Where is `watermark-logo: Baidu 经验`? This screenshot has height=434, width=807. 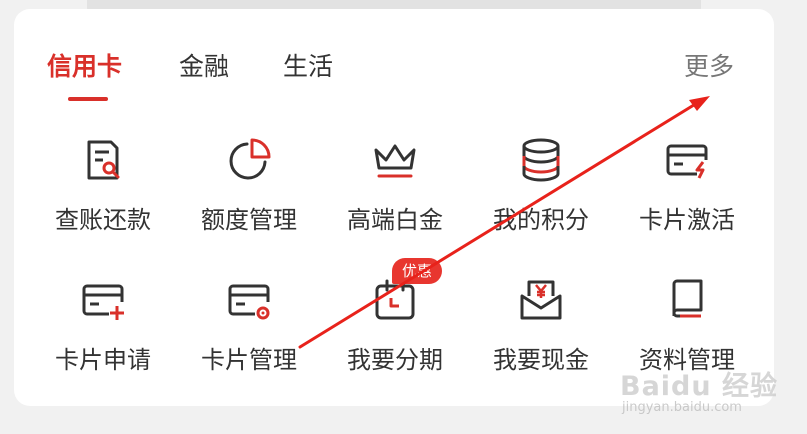 watermark-logo: Baidu 经验 is located at coordinates (699, 386).